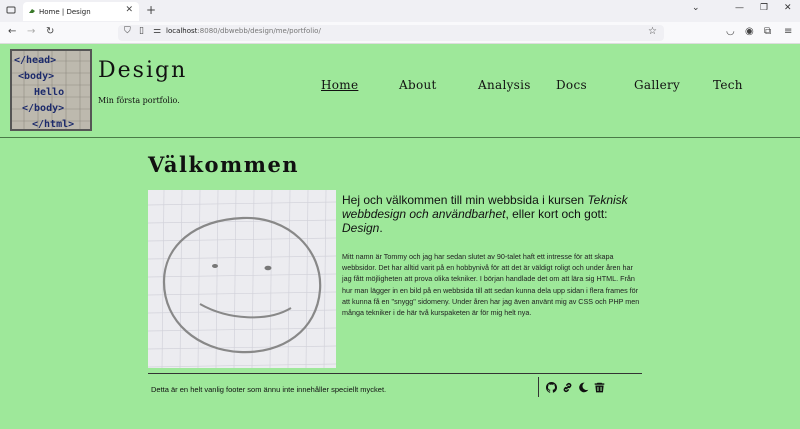  Describe the element at coordinates (730, 31) in the screenshot. I see `pocket-icon: ◡` at that location.